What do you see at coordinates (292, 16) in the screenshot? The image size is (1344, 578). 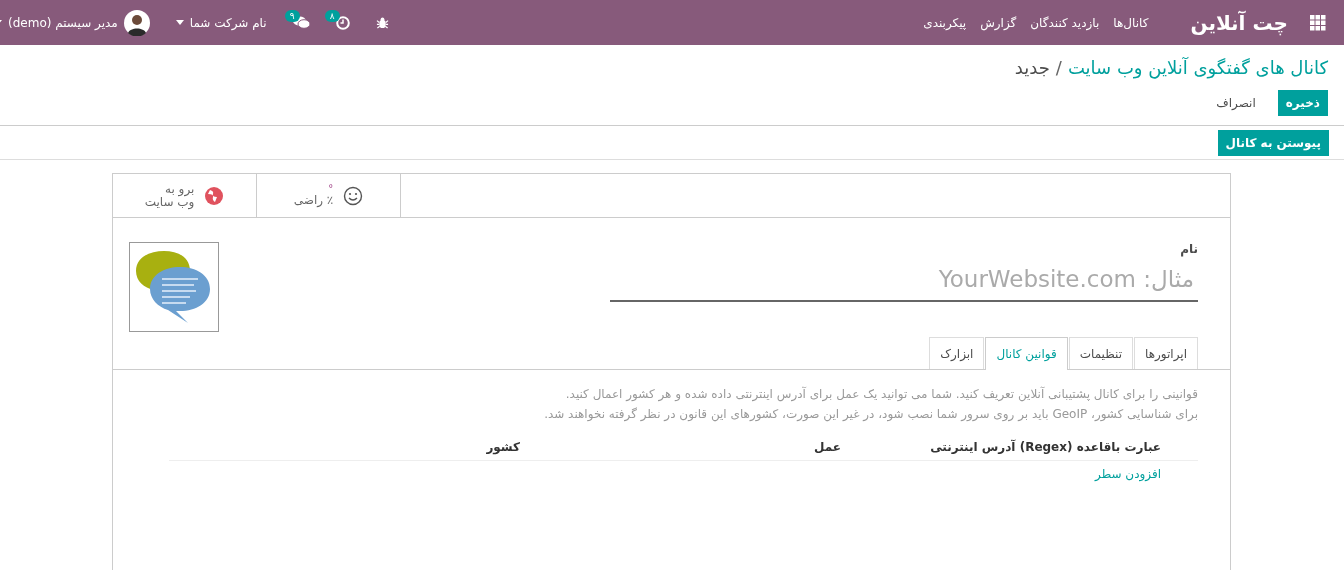 I see `count-badge: ۹` at bounding box center [292, 16].